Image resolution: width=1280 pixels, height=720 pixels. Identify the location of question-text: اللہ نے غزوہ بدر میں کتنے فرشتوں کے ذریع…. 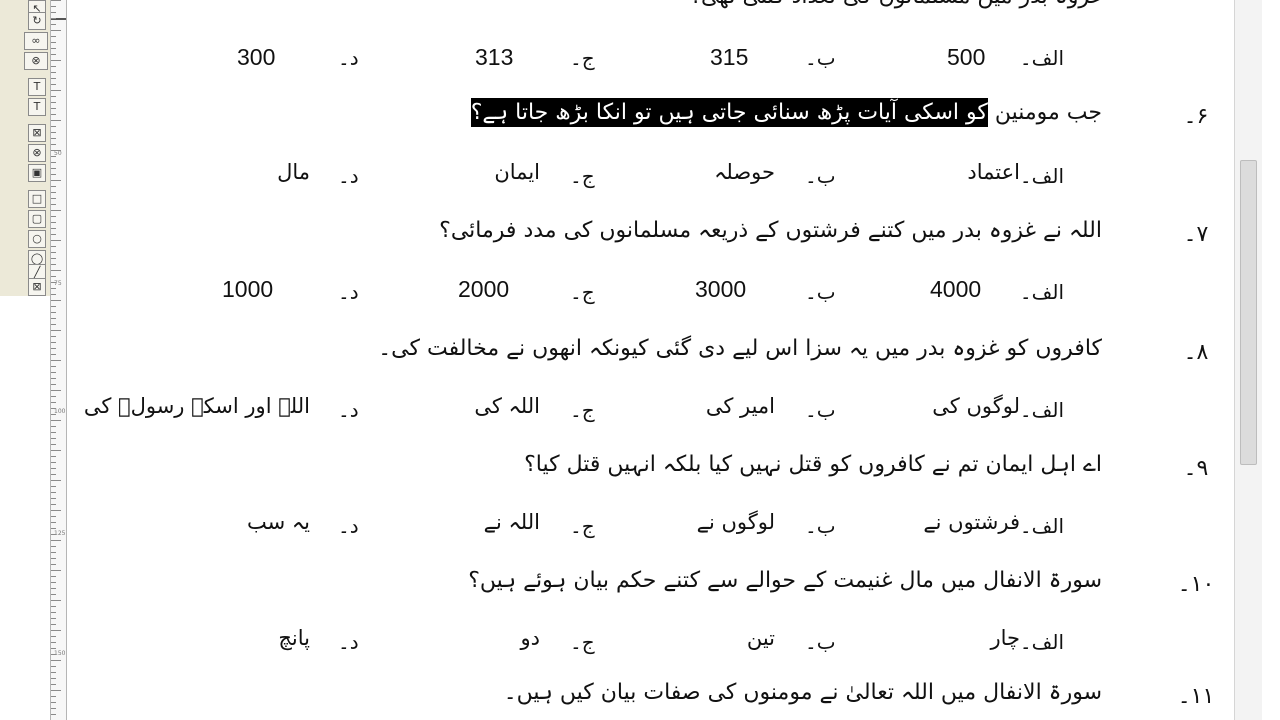
(770, 230).